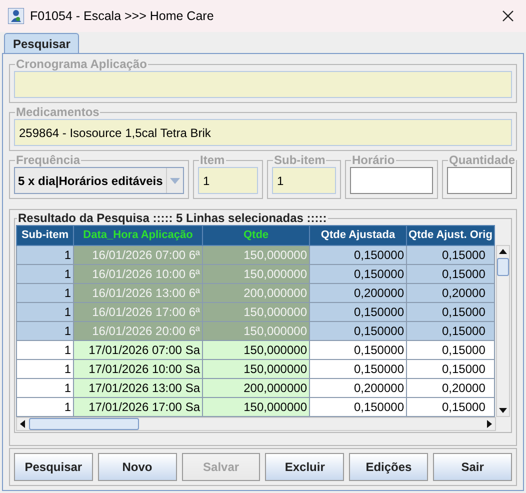 This screenshot has width=526, height=493. I want to click on action-button: Novo, so click(137, 467).